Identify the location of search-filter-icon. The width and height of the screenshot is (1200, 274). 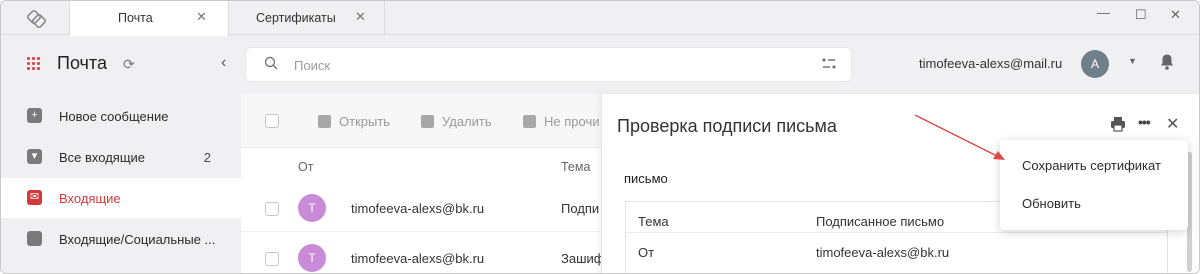
(829, 64).